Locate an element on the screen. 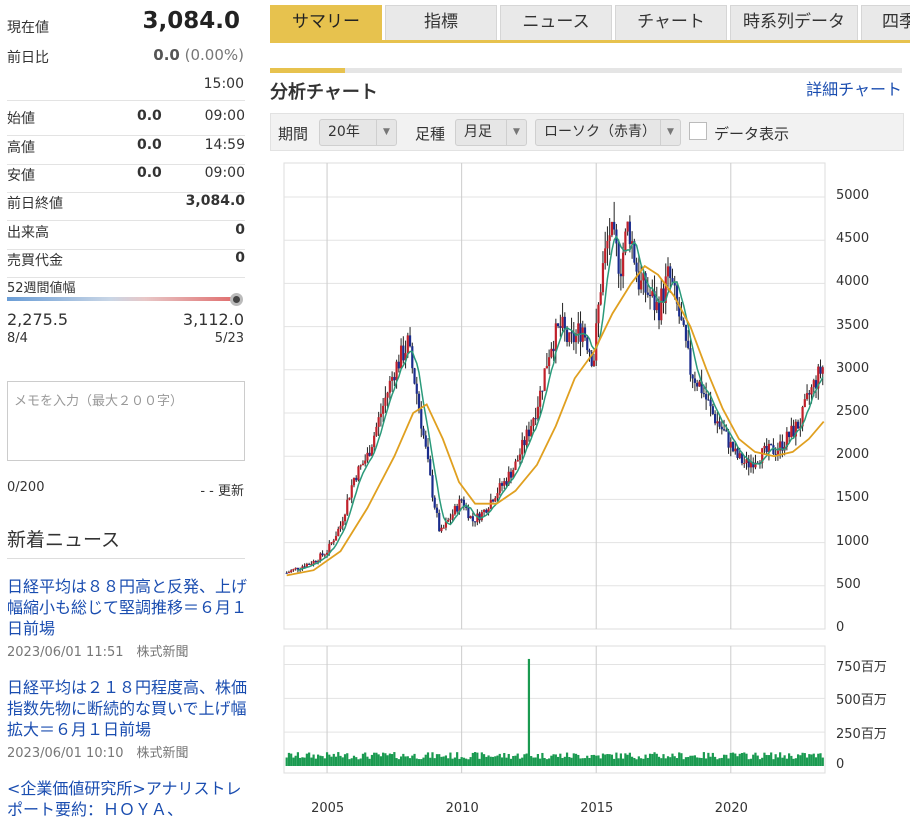 Image resolution: width=910 pixels, height=825 pixels. price-tick-label: 2000 is located at coordinates (853, 455).